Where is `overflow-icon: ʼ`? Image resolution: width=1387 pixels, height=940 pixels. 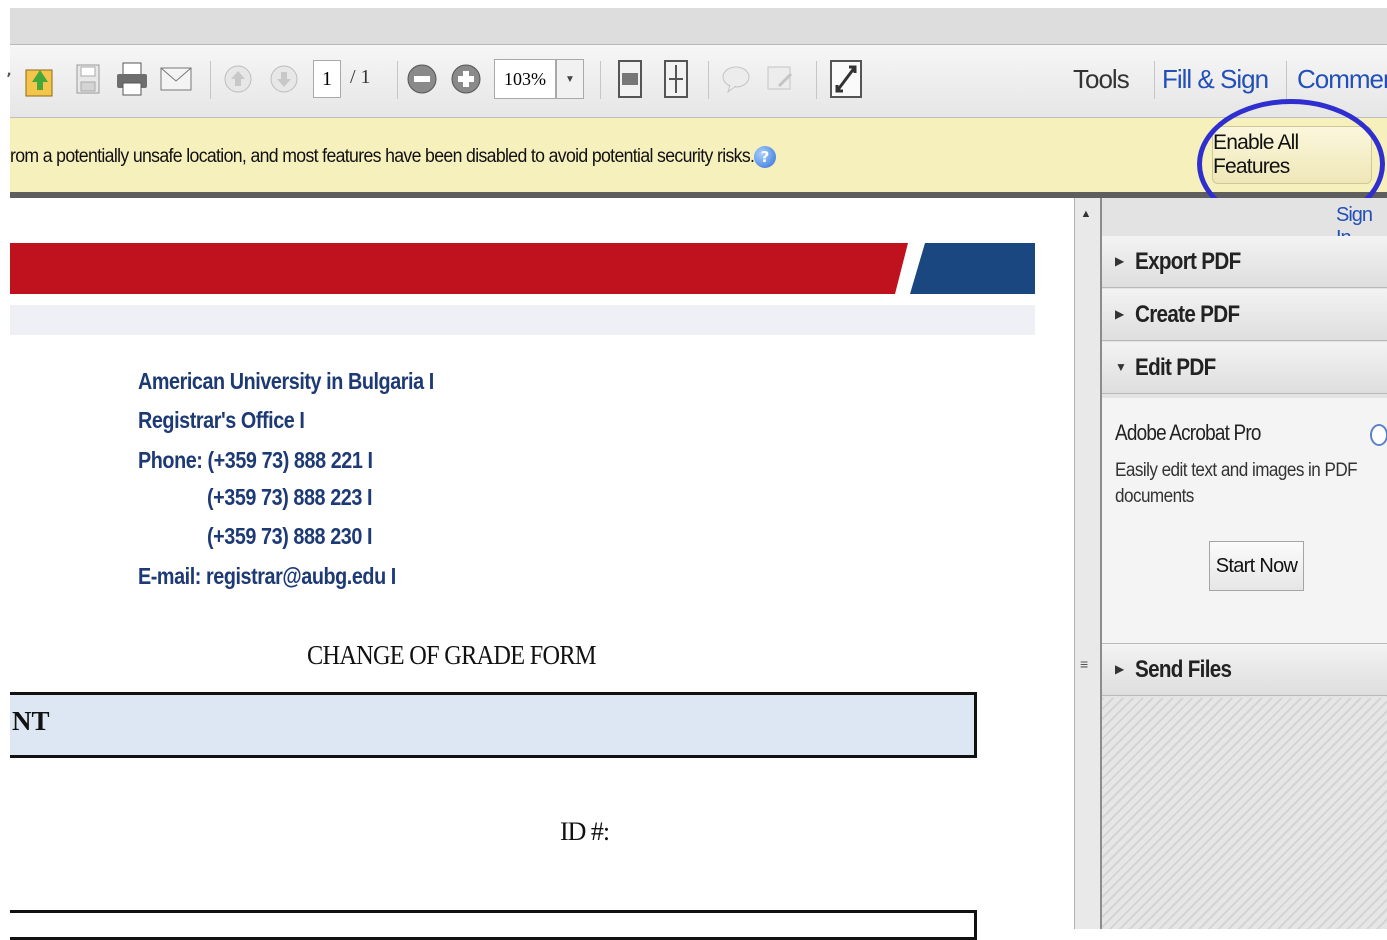
overflow-icon: ʼ is located at coordinates (9, 79).